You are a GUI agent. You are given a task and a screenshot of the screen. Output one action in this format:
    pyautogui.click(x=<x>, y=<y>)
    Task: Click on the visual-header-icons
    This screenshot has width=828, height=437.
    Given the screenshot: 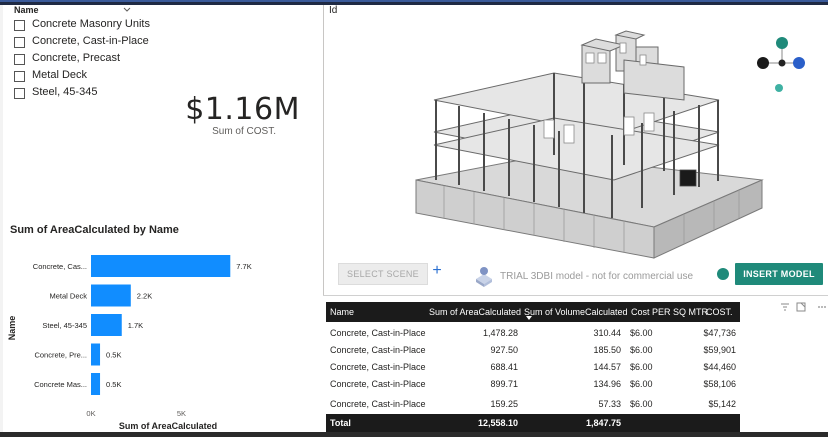 What is the action you would take?
    pyautogui.click(x=803, y=307)
    